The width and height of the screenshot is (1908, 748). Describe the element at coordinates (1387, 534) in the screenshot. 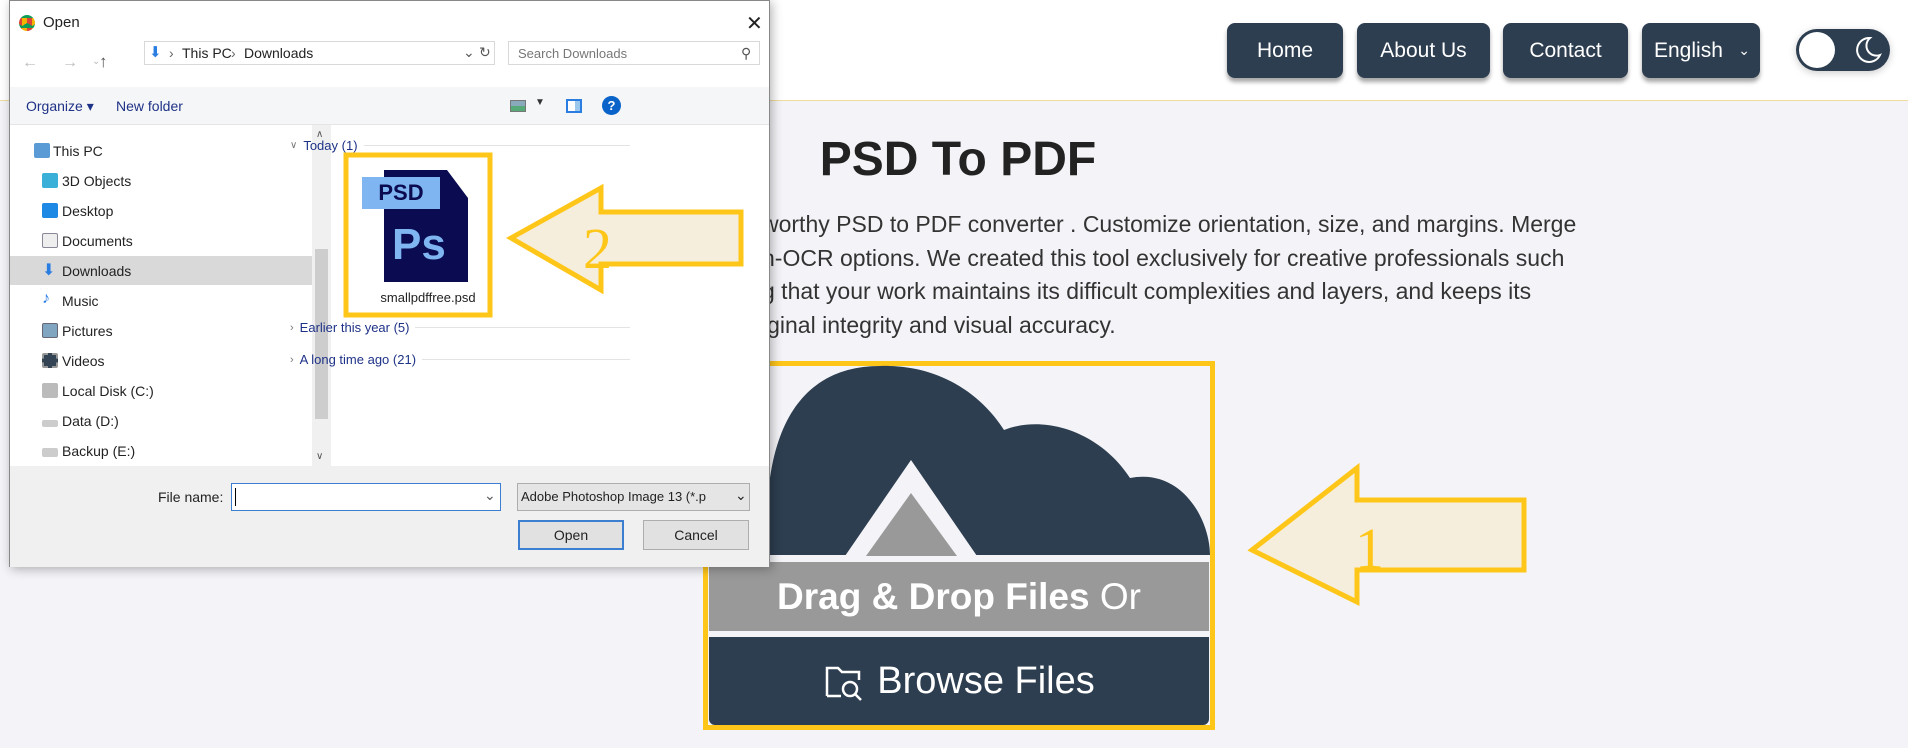

I see `arrow-1-icon` at that location.